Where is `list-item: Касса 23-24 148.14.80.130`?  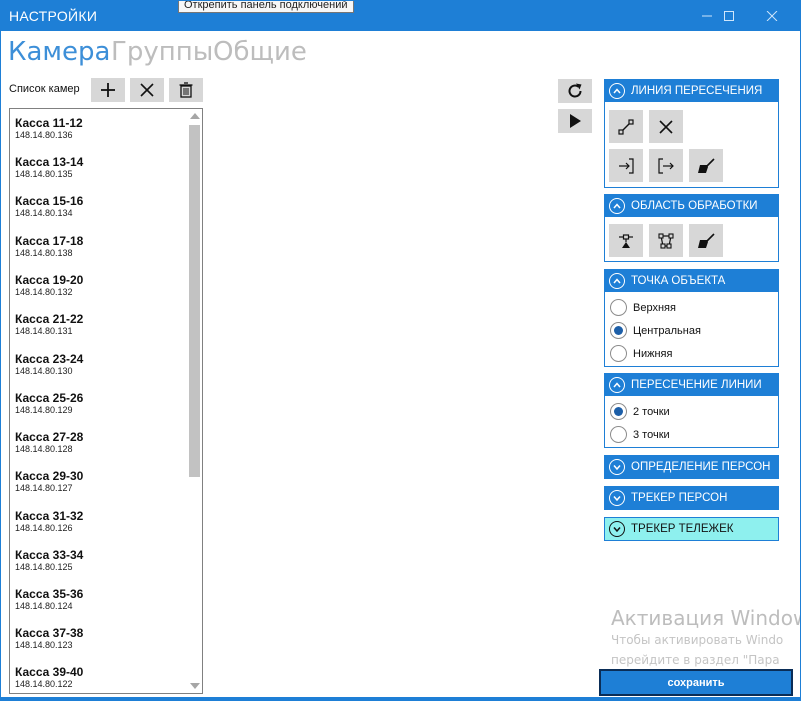 list-item: Касса 23-24 148.14.80.130 is located at coordinates (100, 364).